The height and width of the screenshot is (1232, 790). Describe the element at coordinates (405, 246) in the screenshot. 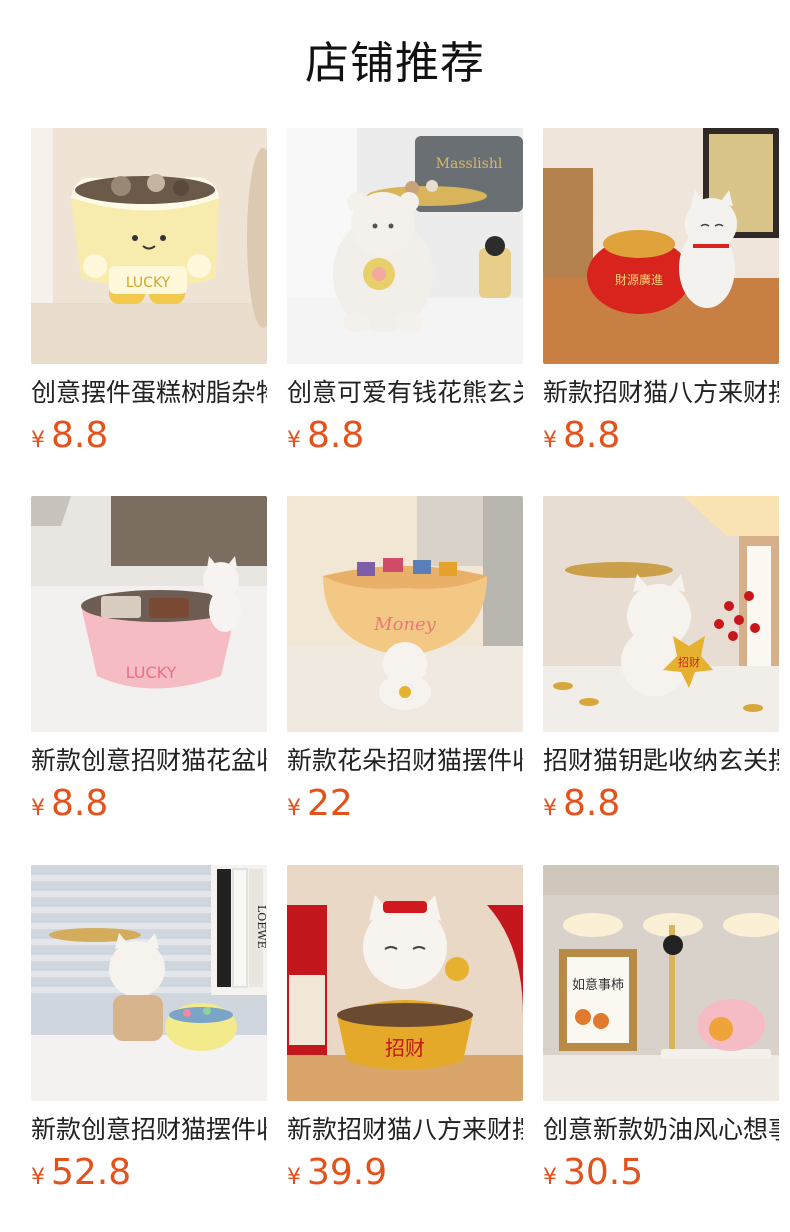

I see `product-image: Masslishl` at that location.